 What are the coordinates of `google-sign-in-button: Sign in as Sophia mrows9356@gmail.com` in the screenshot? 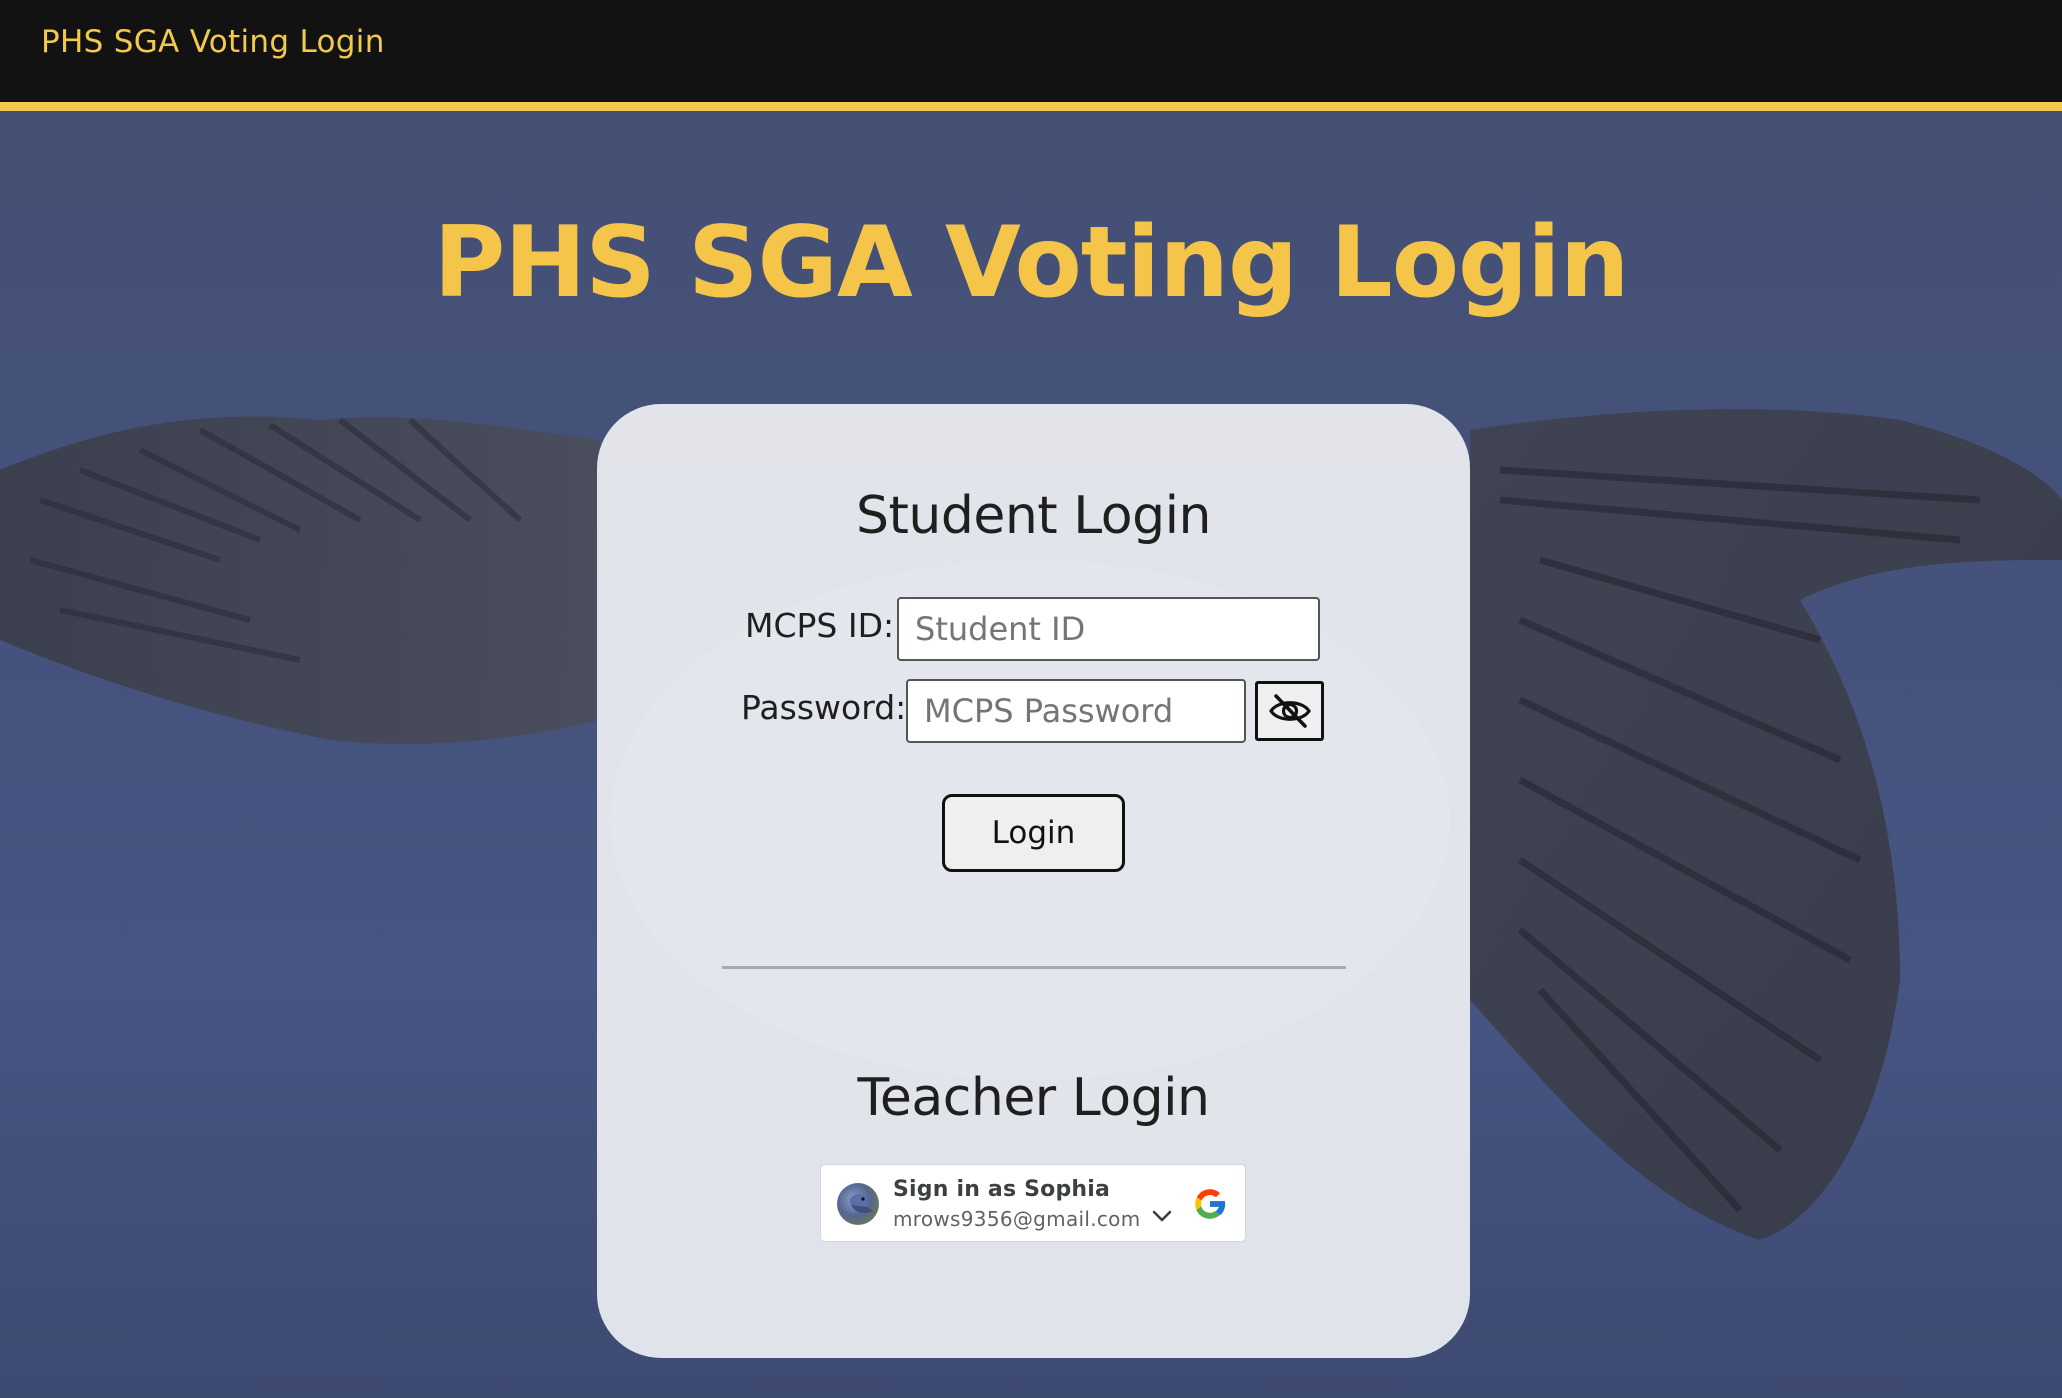 It's located at (1033, 1203).